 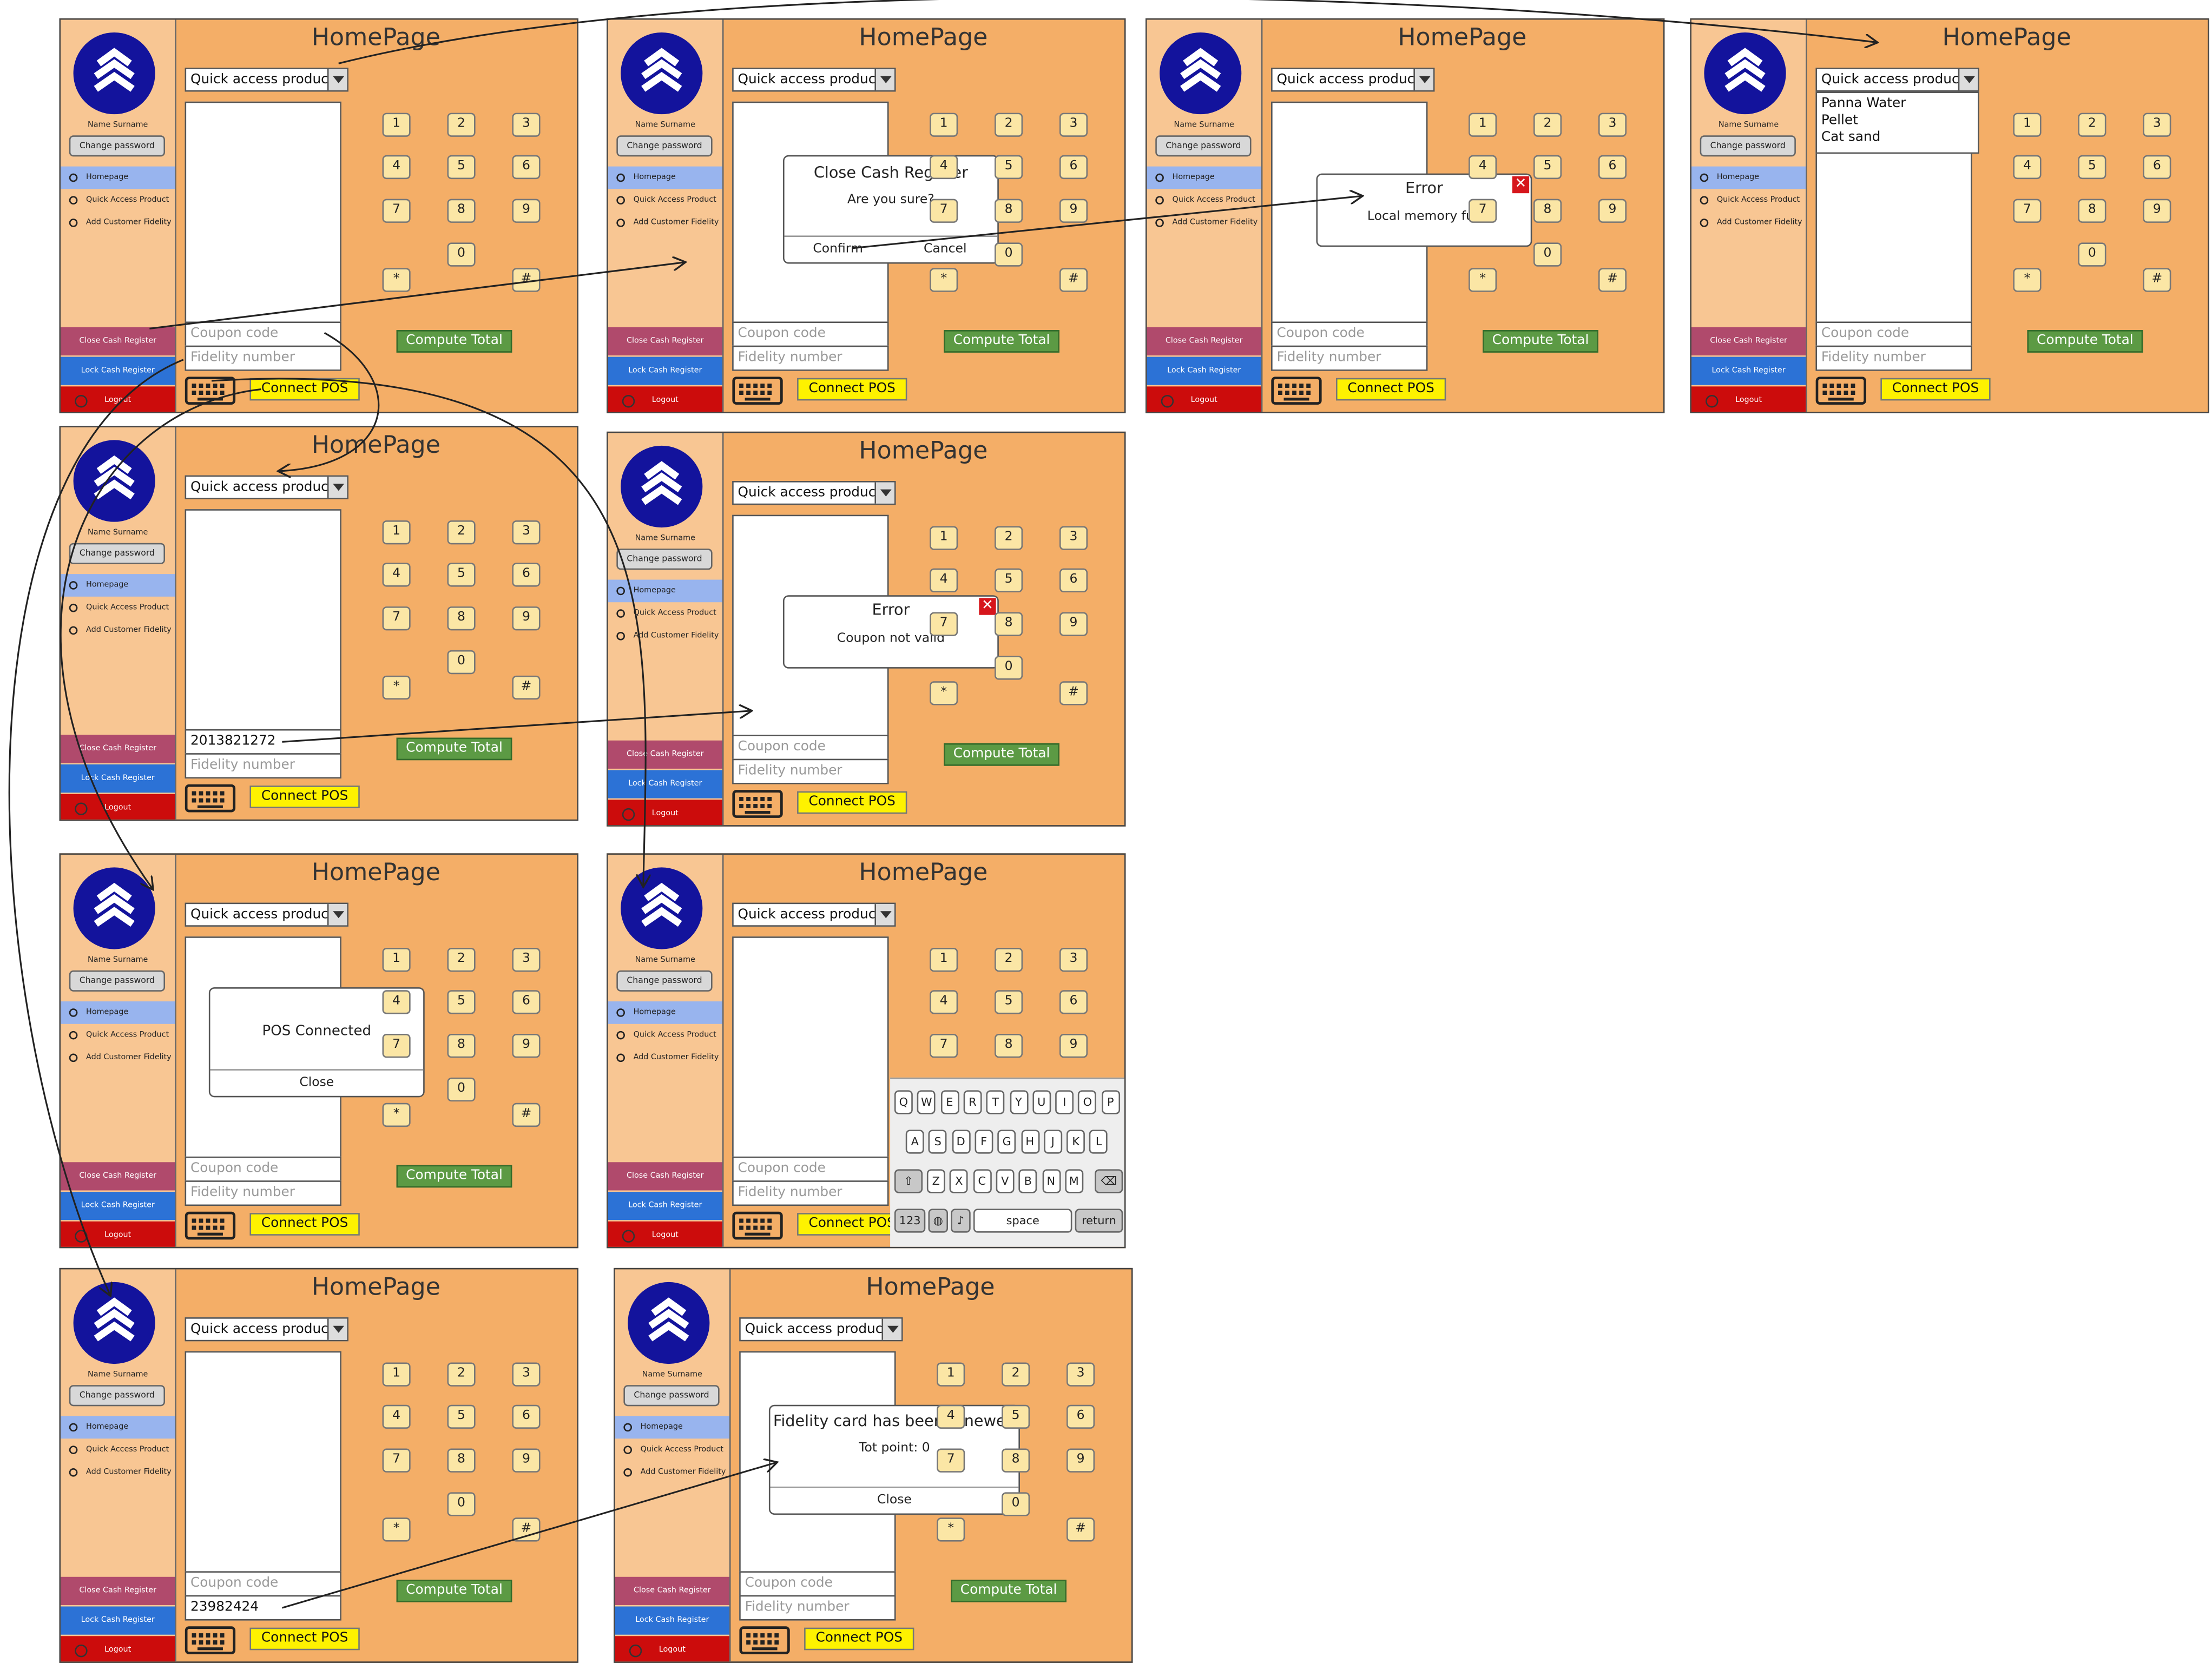 What do you see at coordinates (1030, 1142) in the screenshot?
I see `keyboard-key: H` at bounding box center [1030, 1142].